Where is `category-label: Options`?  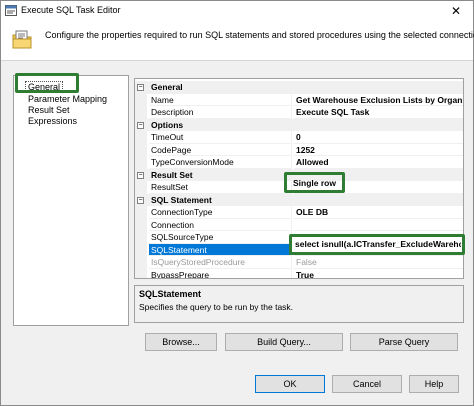 category-label: Options is located at coordinates (305, 124).